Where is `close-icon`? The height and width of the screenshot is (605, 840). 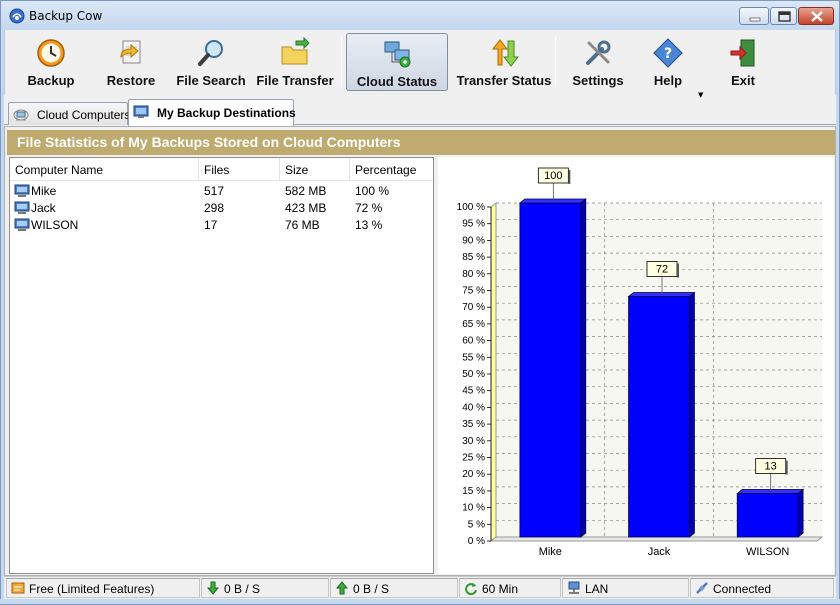 close-icon is located at coordinates (817, 16).